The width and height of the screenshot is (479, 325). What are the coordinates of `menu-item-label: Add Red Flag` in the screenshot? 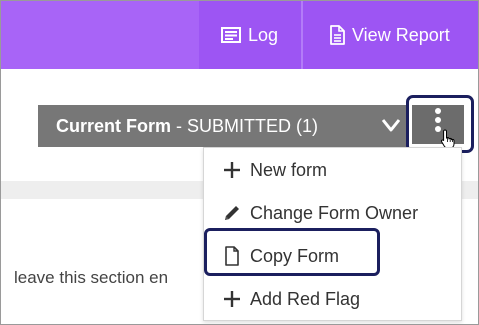 It's located at (305, 298).